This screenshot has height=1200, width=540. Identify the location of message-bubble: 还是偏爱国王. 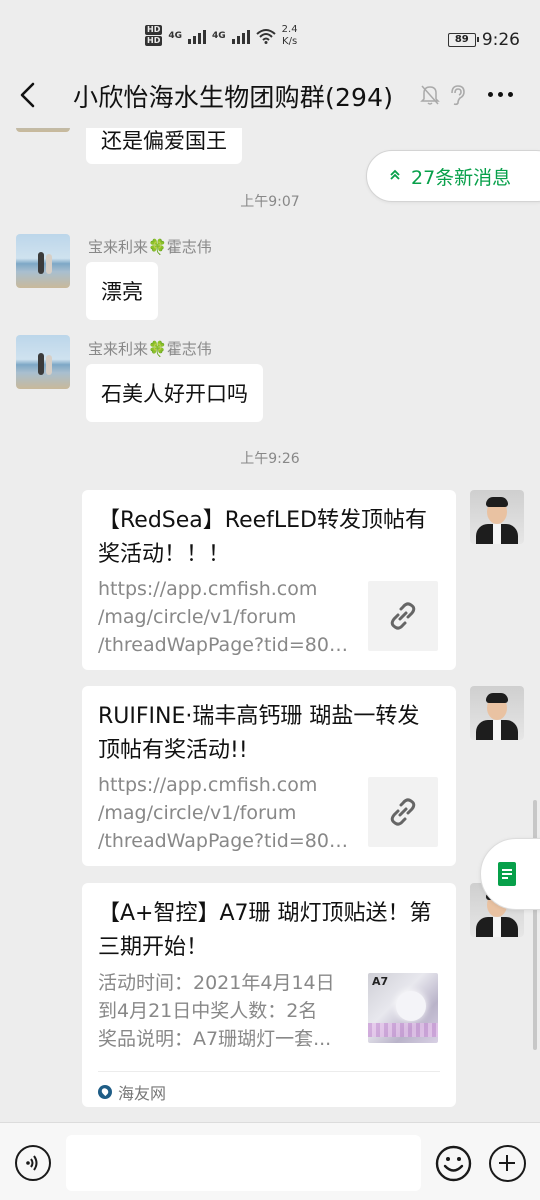
(164, 146).